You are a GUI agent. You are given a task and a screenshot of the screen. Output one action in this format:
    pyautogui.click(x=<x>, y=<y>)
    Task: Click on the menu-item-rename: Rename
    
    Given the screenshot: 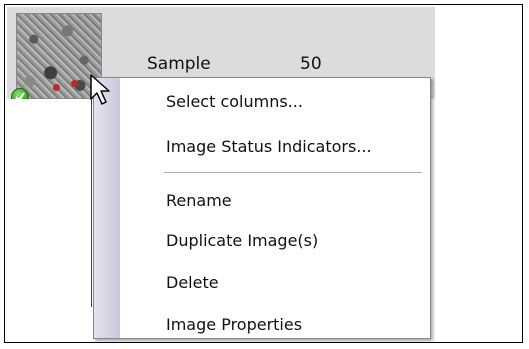 What is the action you would take?
    pyautogui.click(x=275, y=200)
    